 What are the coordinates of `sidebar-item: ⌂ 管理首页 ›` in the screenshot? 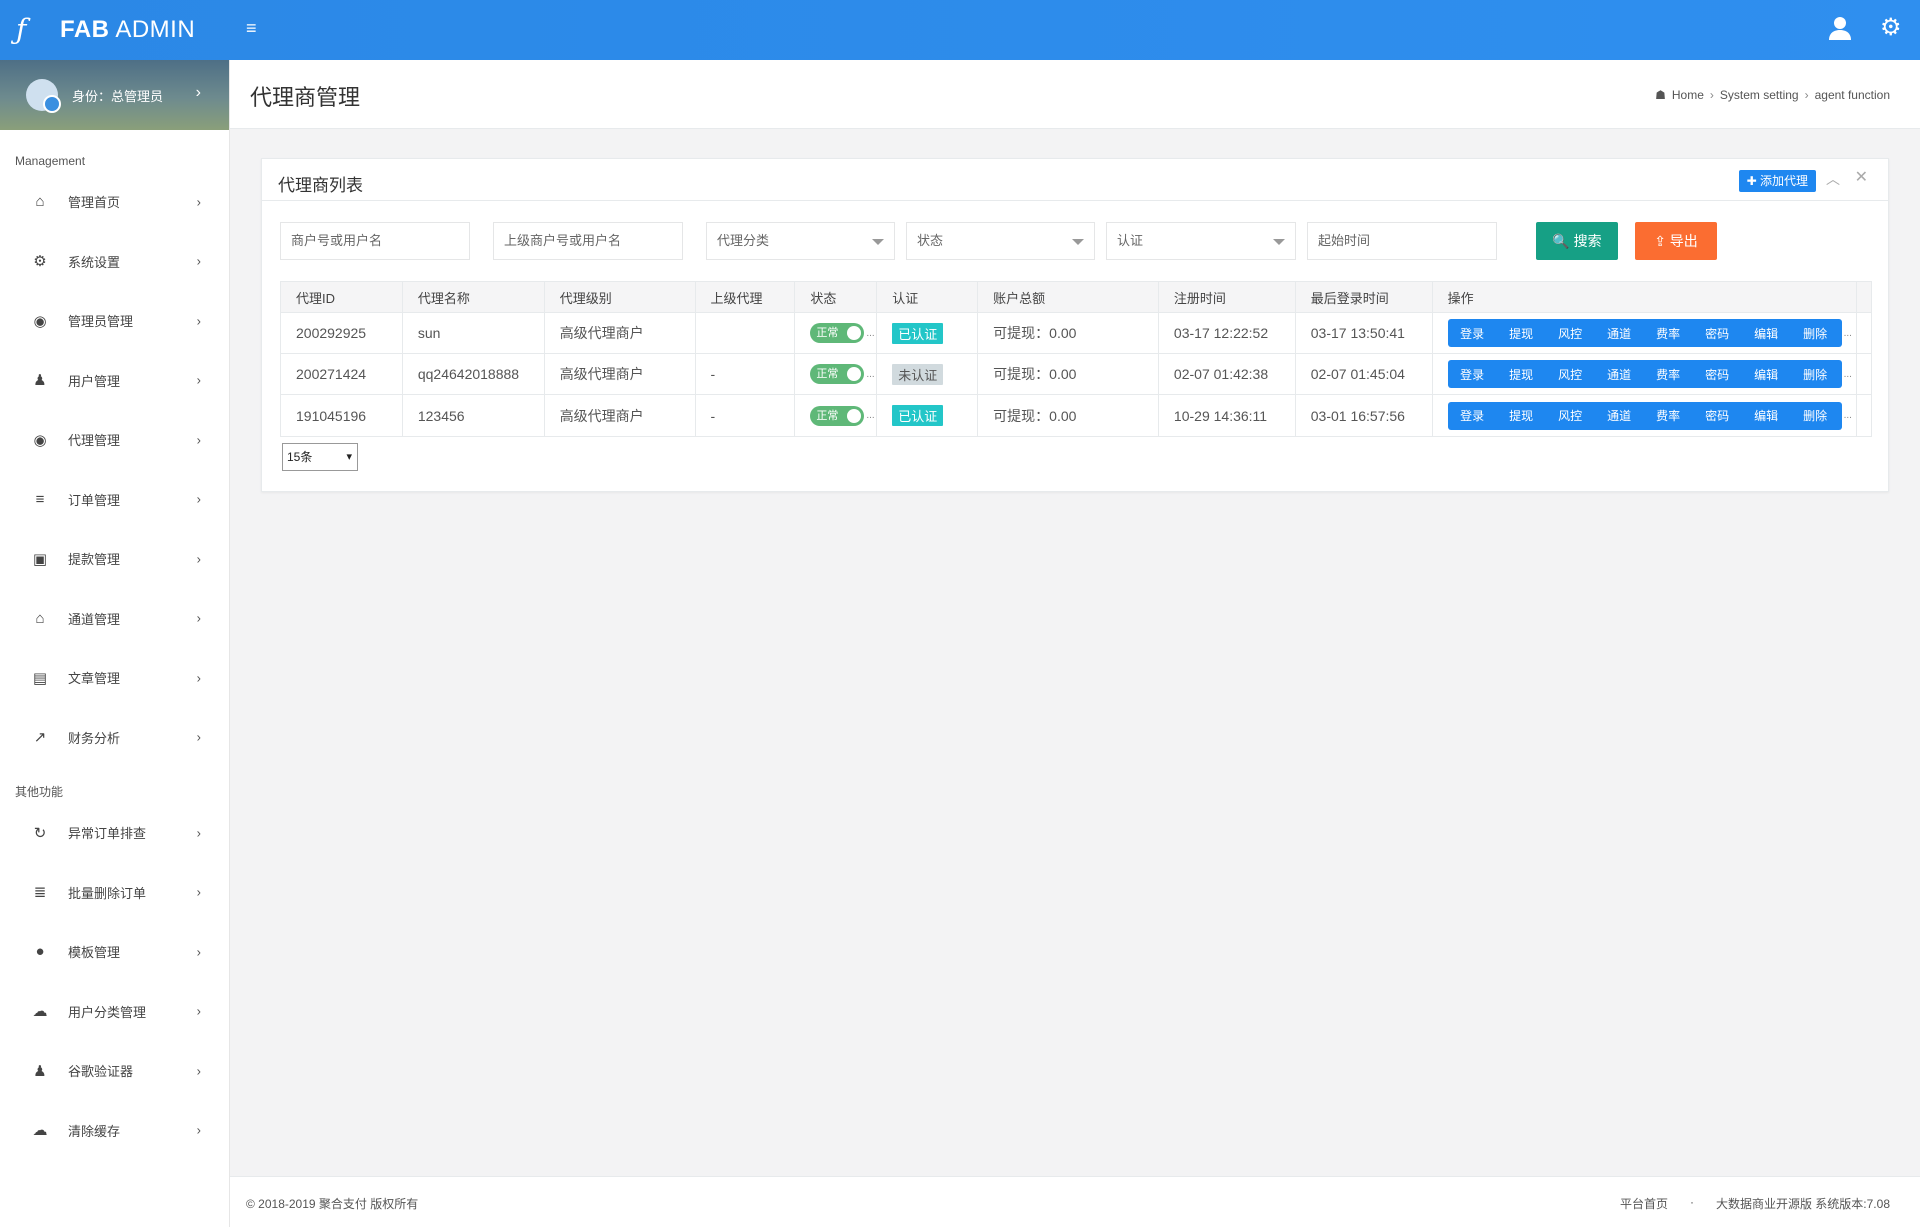 It's located at (114, 202).